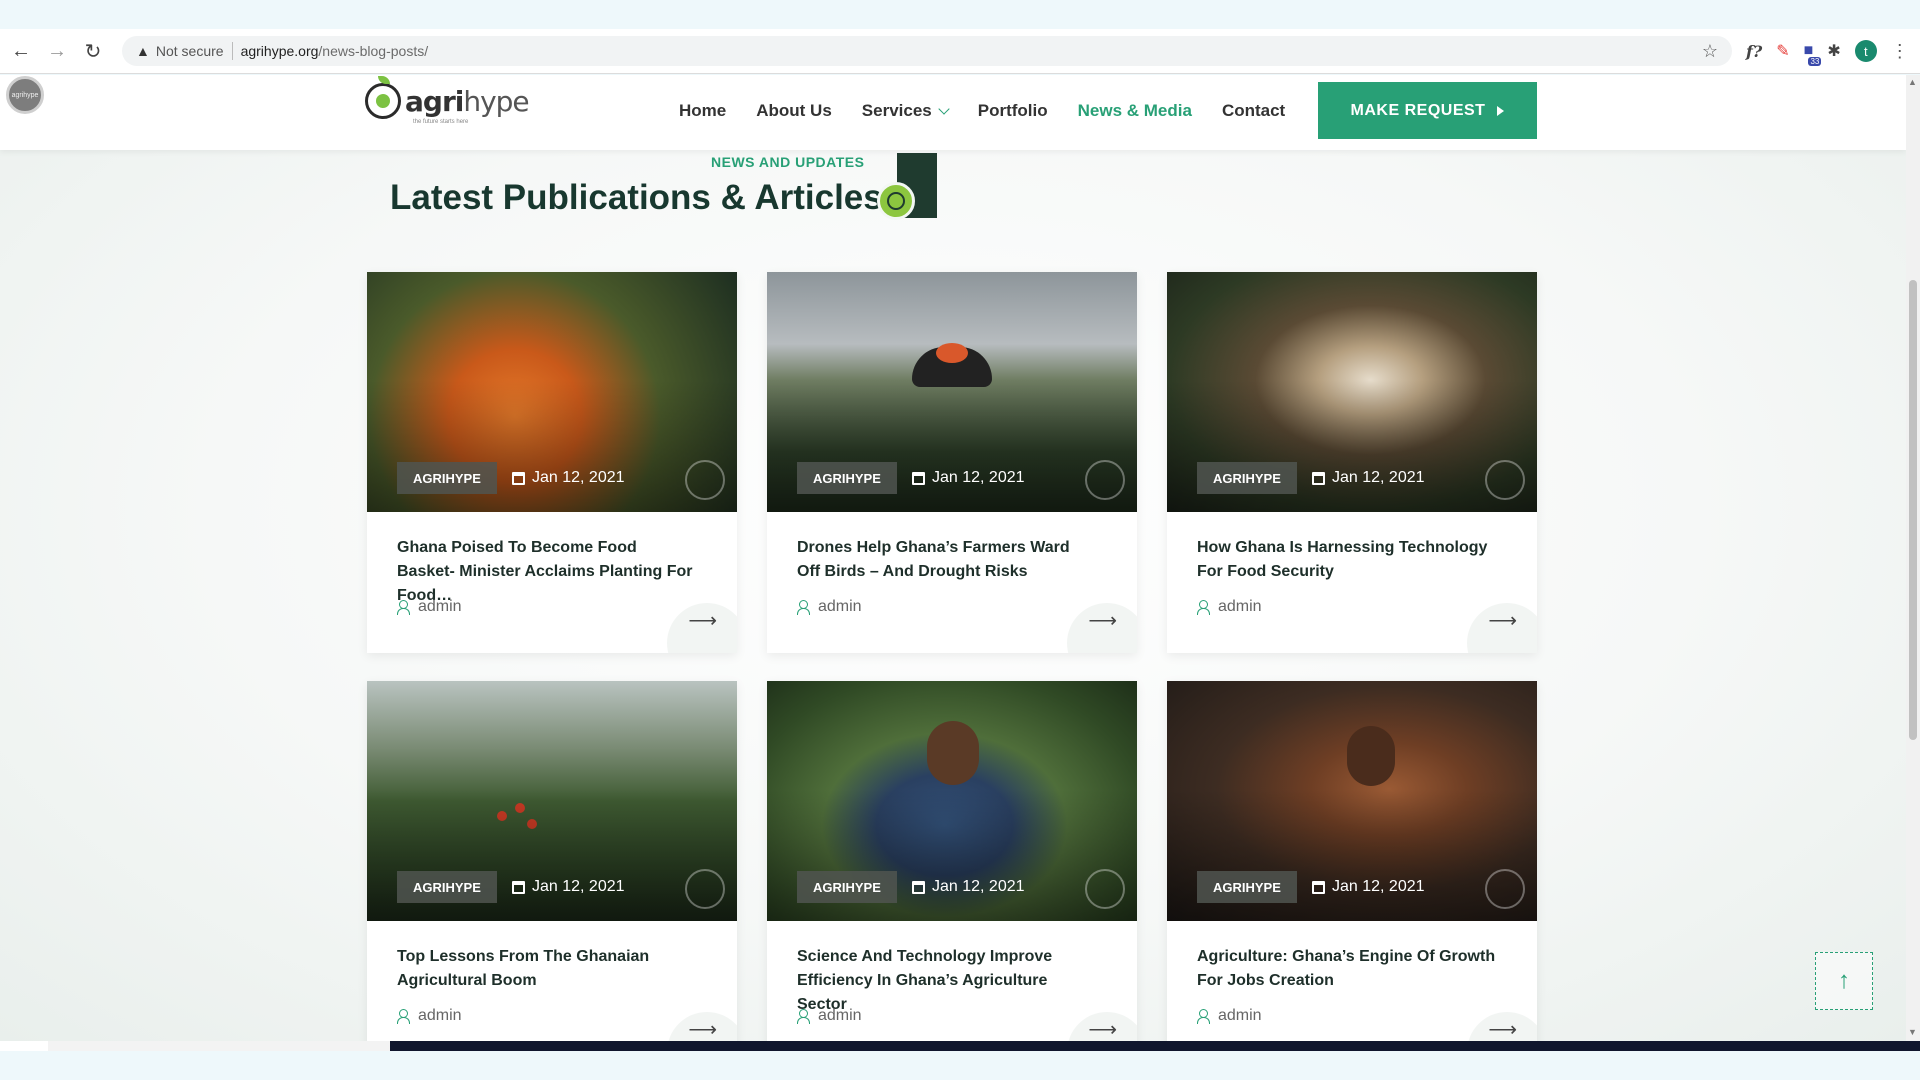  I want to click on warning-icon: ▲, so click(143, 51).